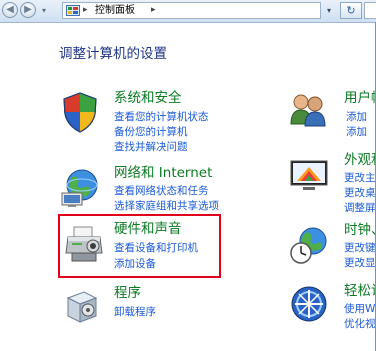 This screenshot has width=376, height=351. Describe the element at coordinates (79, 188) in the screenshot. I see `globe-network-icon` at that location.